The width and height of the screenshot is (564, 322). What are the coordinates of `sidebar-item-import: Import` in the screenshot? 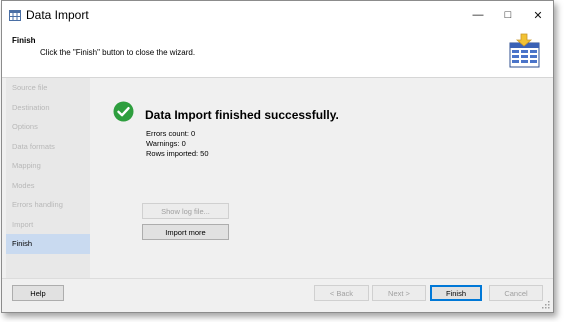 It's located at (23, 224).